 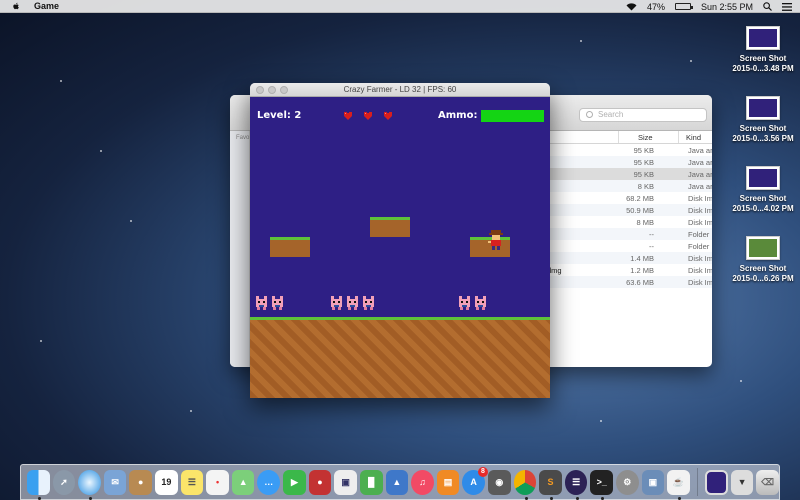 What do you see at coordinates (499, 482) in the screenshot?
I see `gimp-icon: ◉` at bounding box center [499, 482].